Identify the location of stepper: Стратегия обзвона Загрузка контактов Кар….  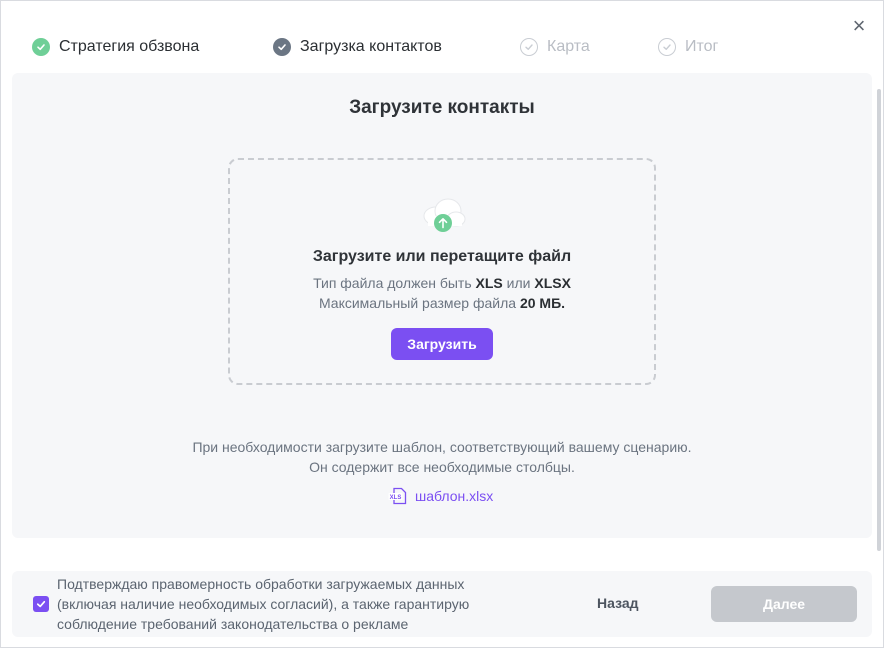
(375, 47).